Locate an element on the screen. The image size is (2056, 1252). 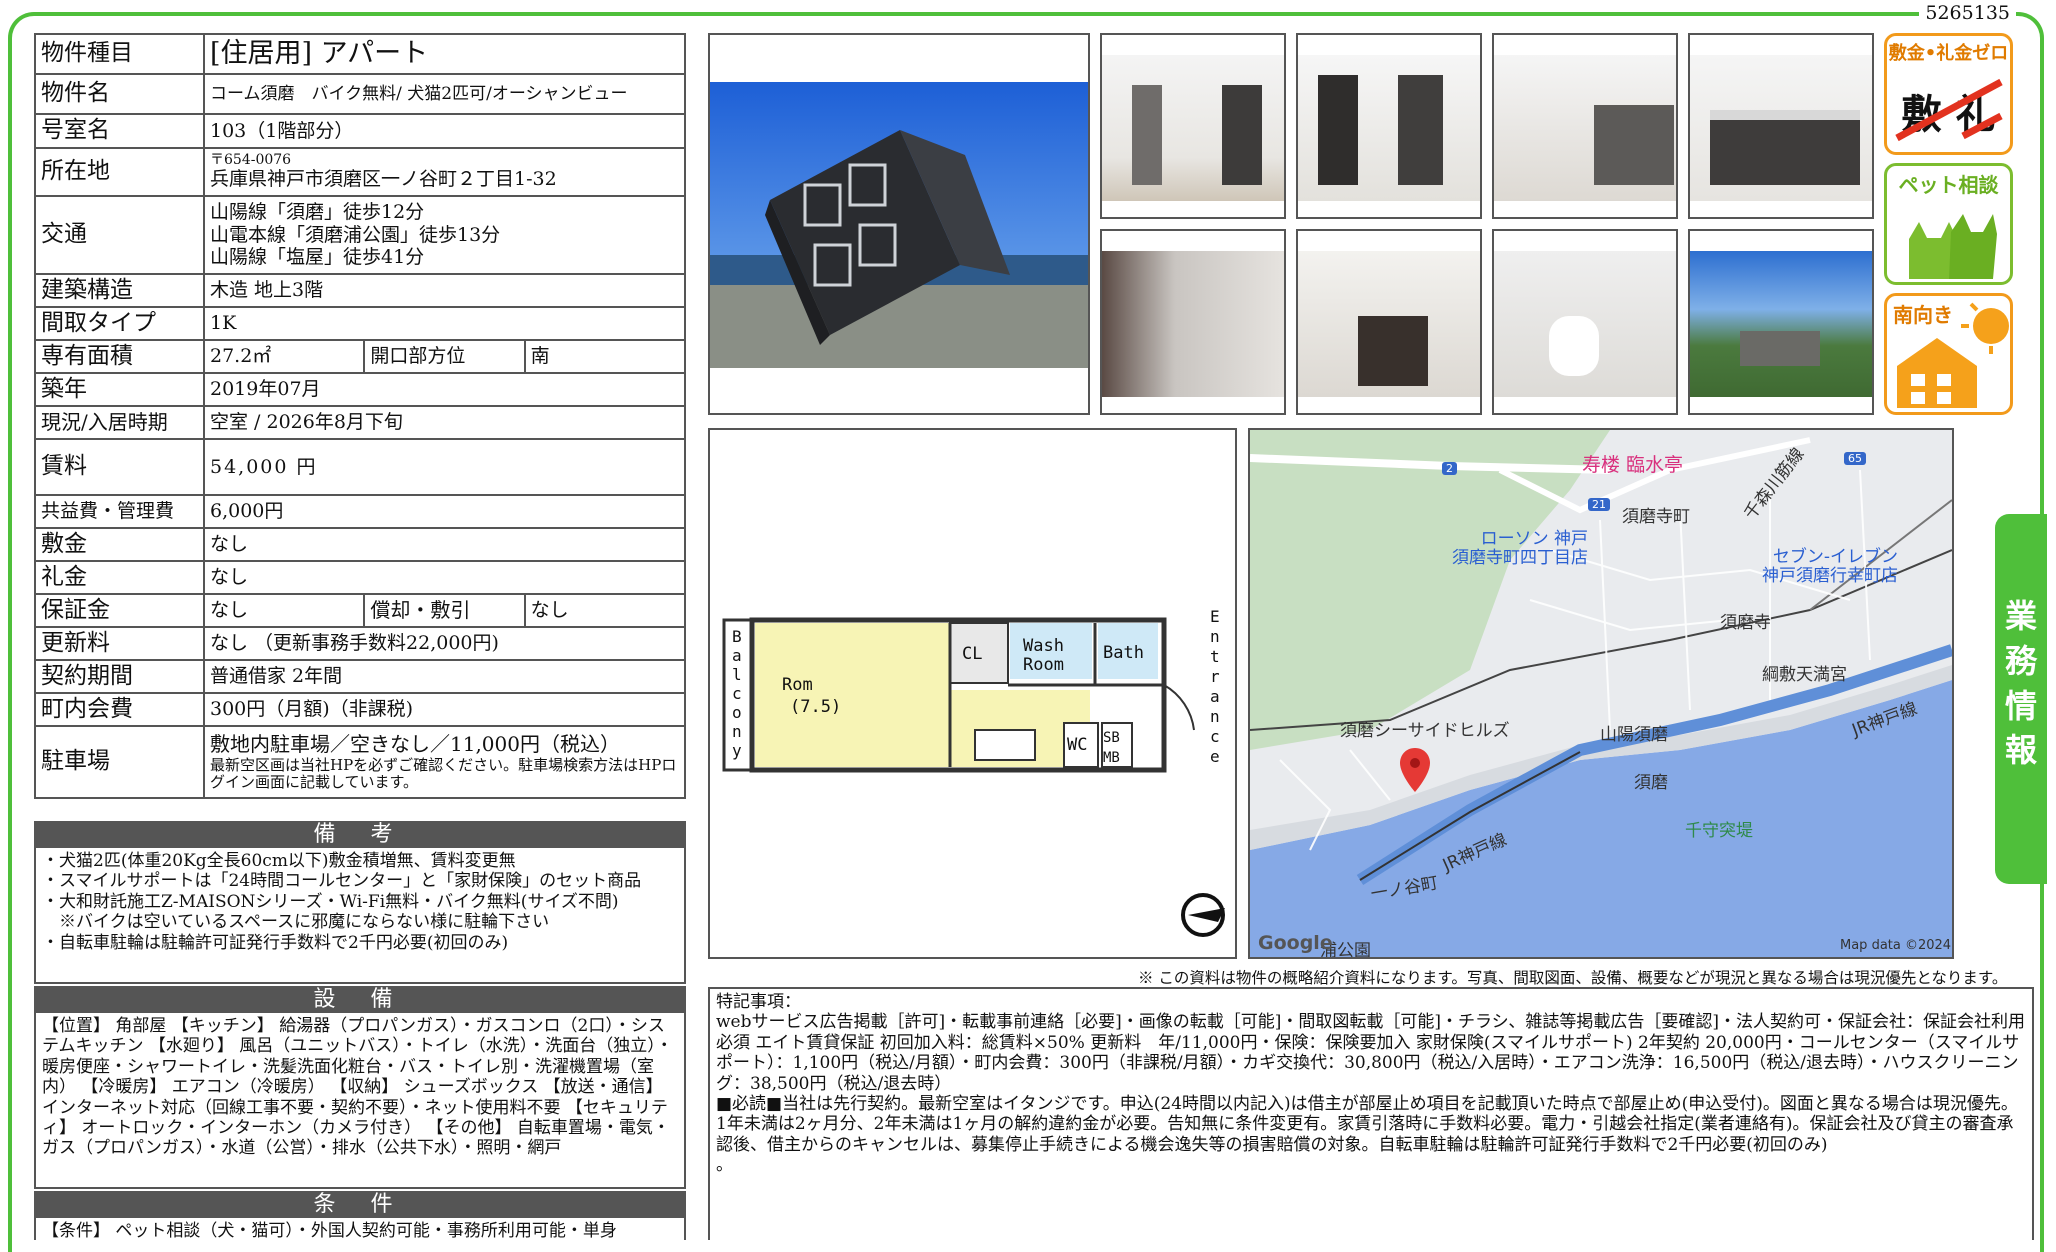
remark-line: ・スマイルサポートは「24時間コールセンター」と「家財保険」のセット商品 is located at coordinates (342, 881).